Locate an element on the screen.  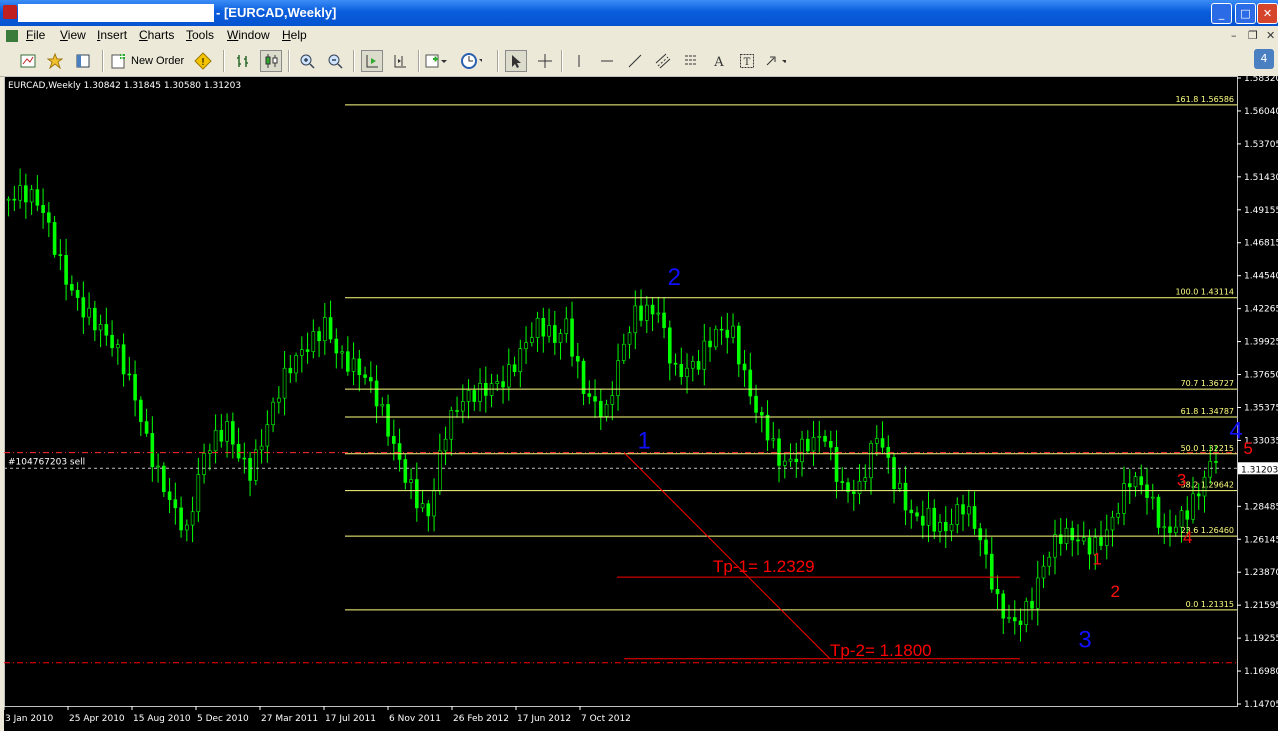
y-tick-label: 1.21595 is located at coordinates (1261, 606).